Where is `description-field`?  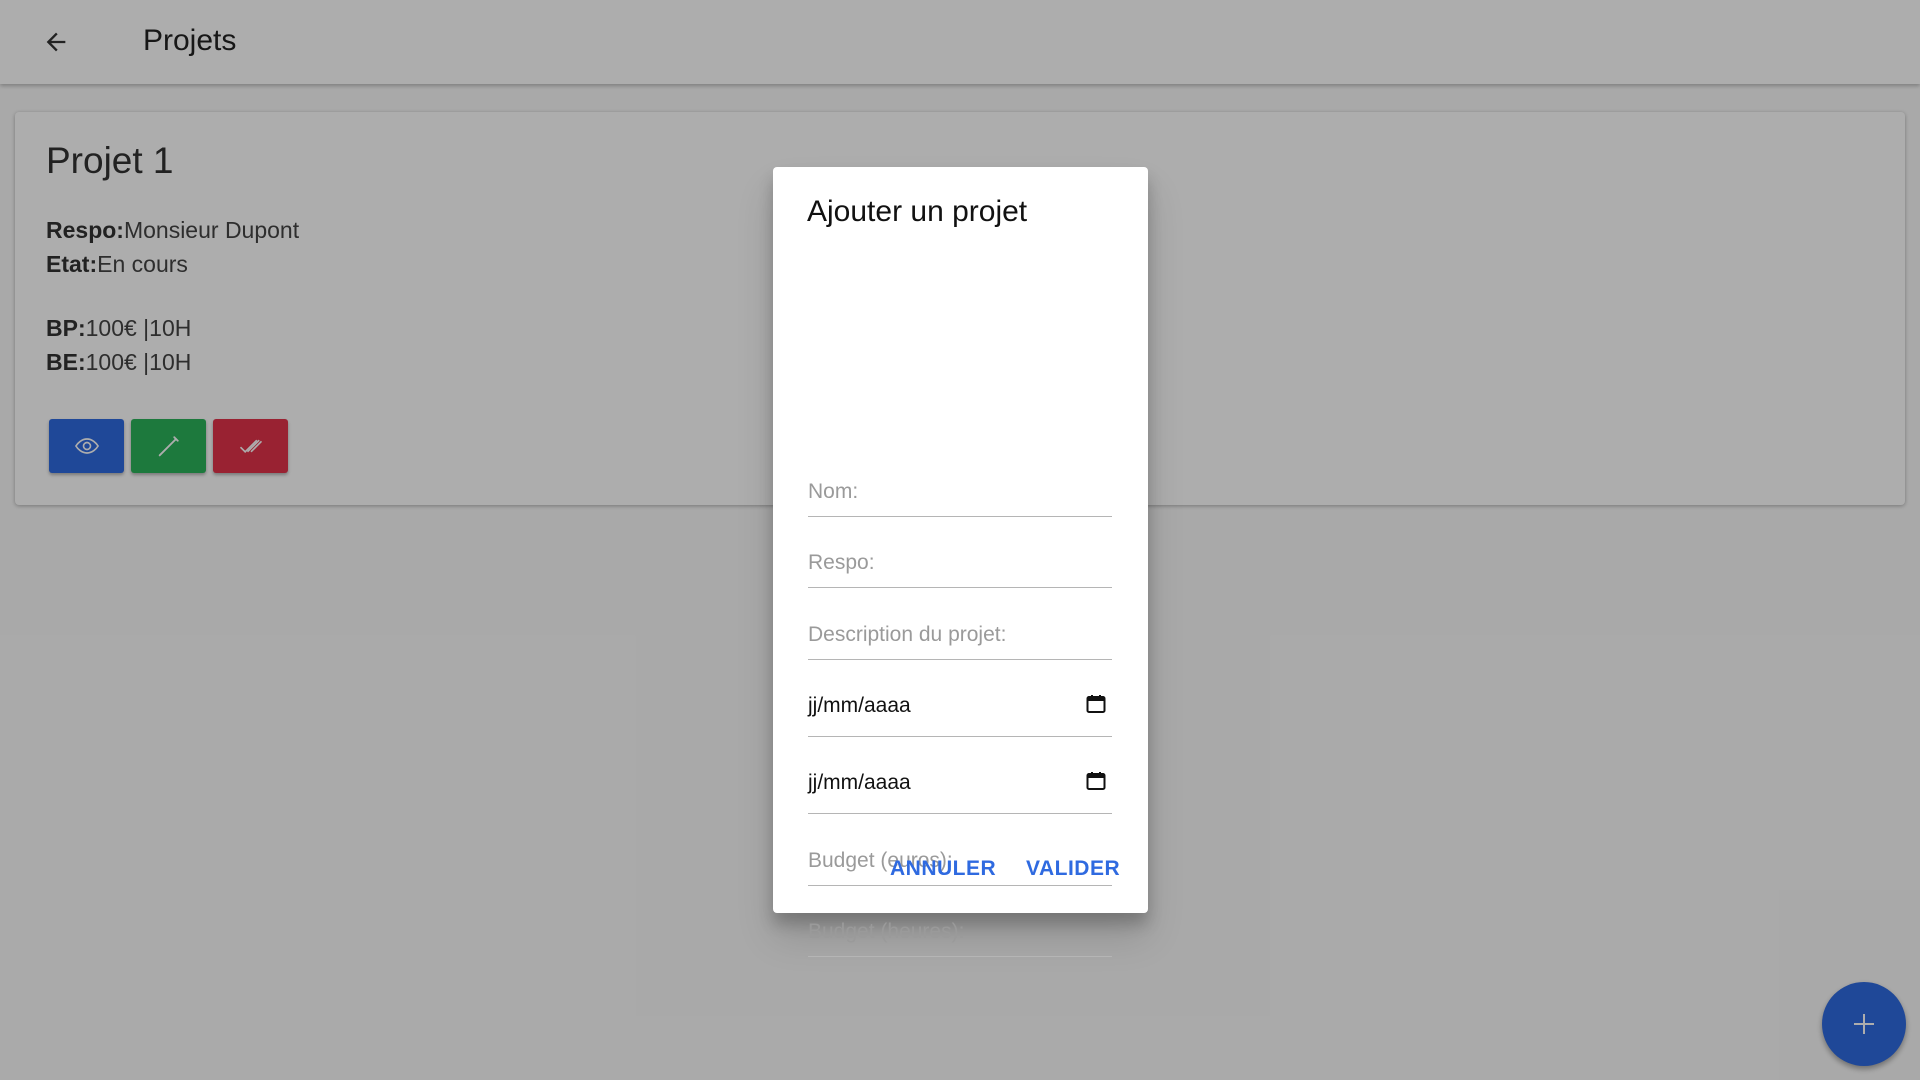
description-field is located at coordinates (960, 630).